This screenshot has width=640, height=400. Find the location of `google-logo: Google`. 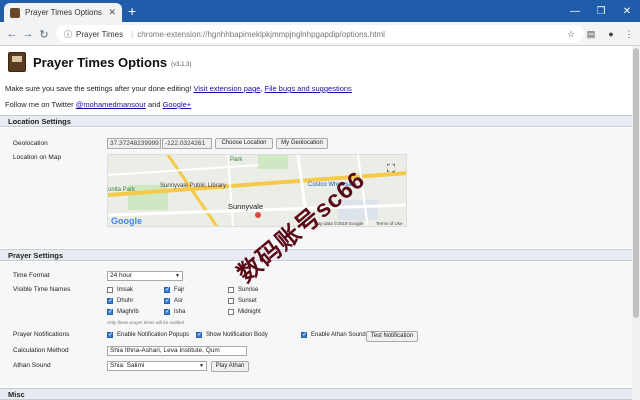

google-logo: Google is located at coordinates (126, 221).